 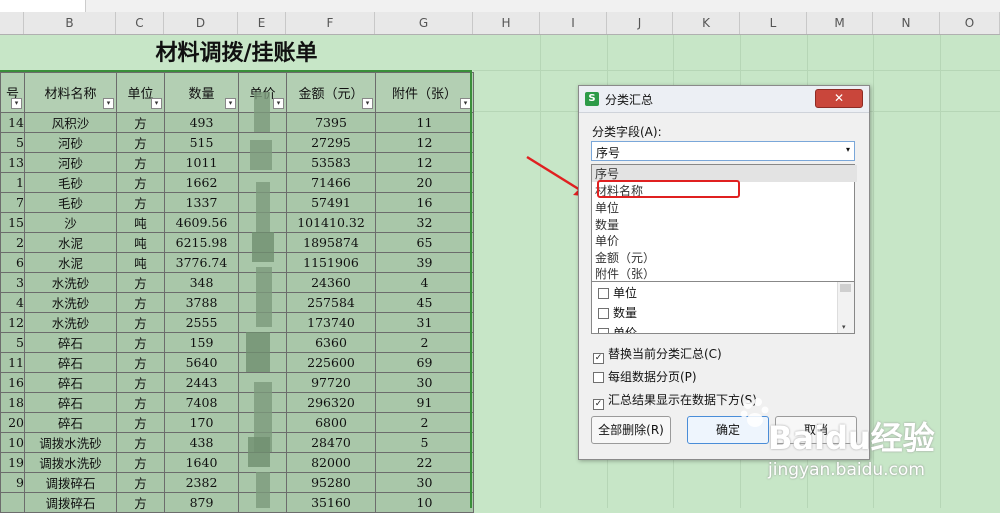 I want to click on cell-seq: 16, so click(x=12, y=382).